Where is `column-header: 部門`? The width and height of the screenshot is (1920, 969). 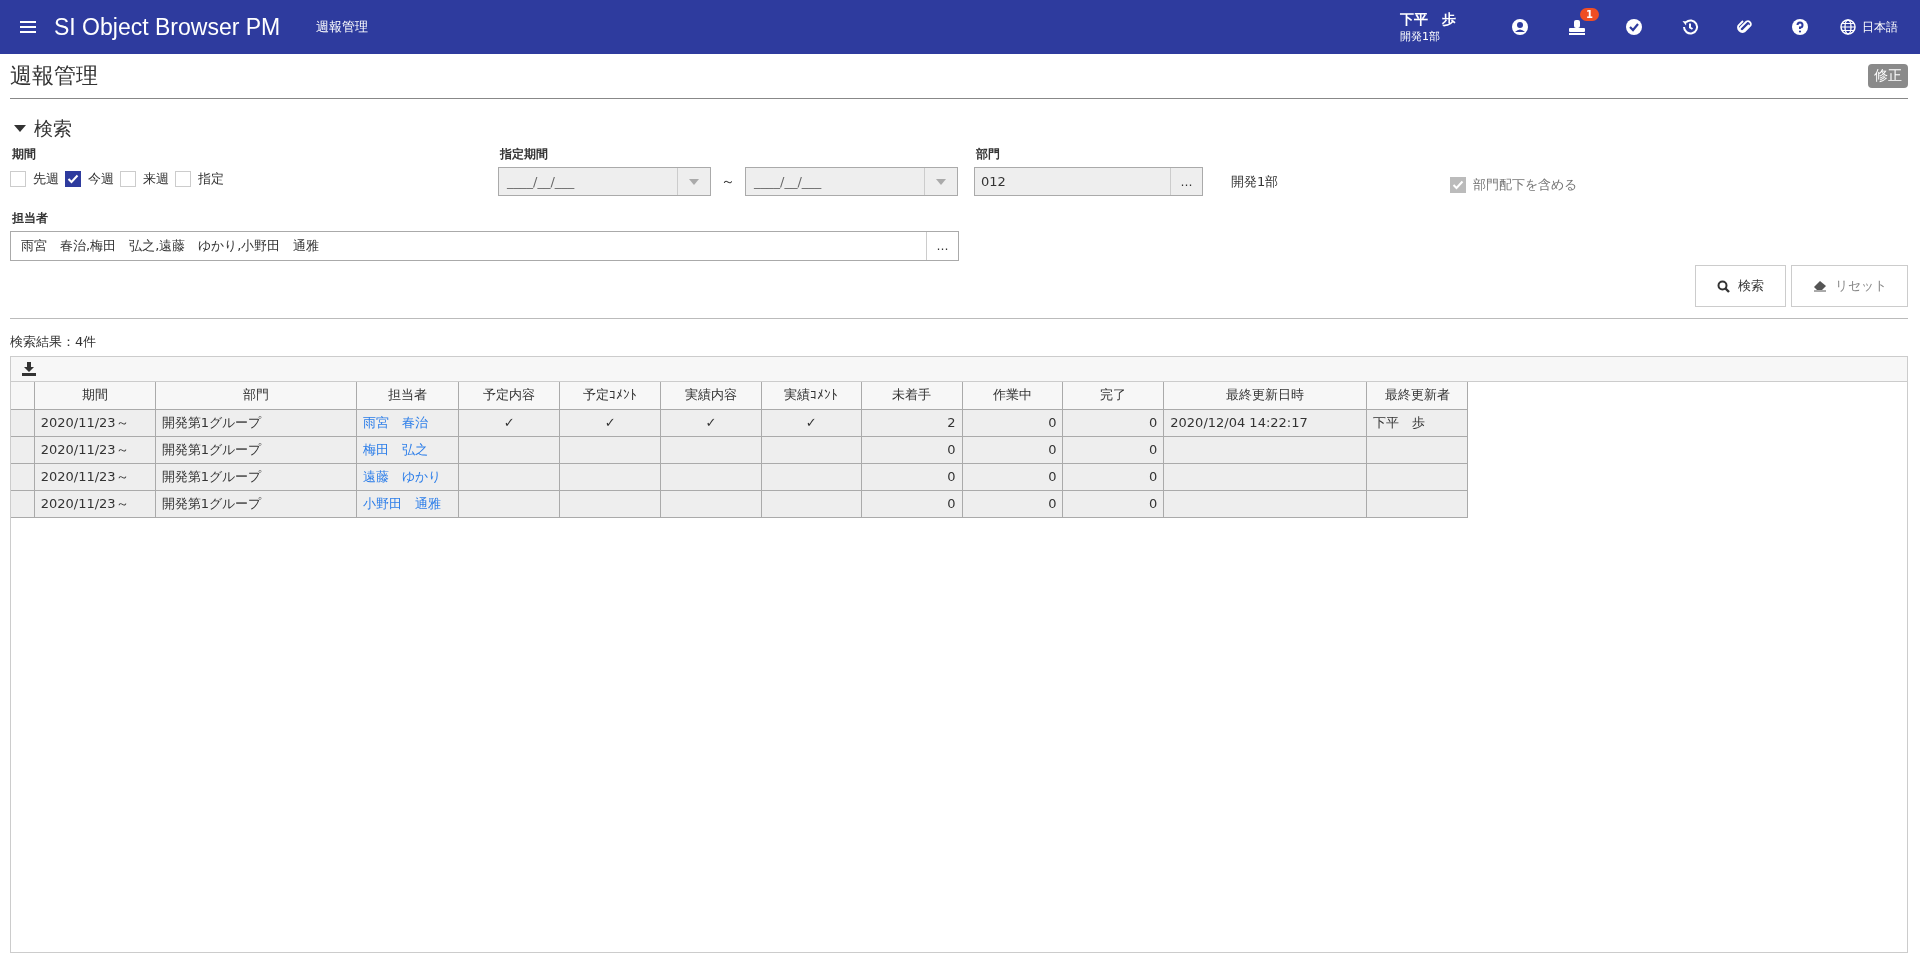
column-header: 部門 is located at coordinates (256, 395).